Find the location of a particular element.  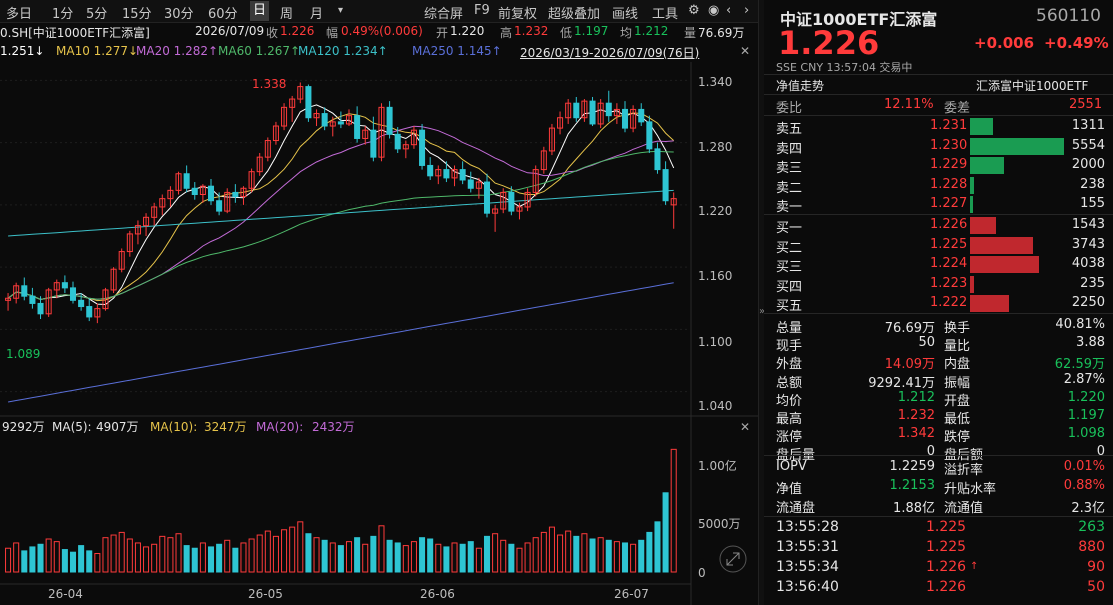

tool-composite-screen: 综合屏 is located at coordinates (443, 12).